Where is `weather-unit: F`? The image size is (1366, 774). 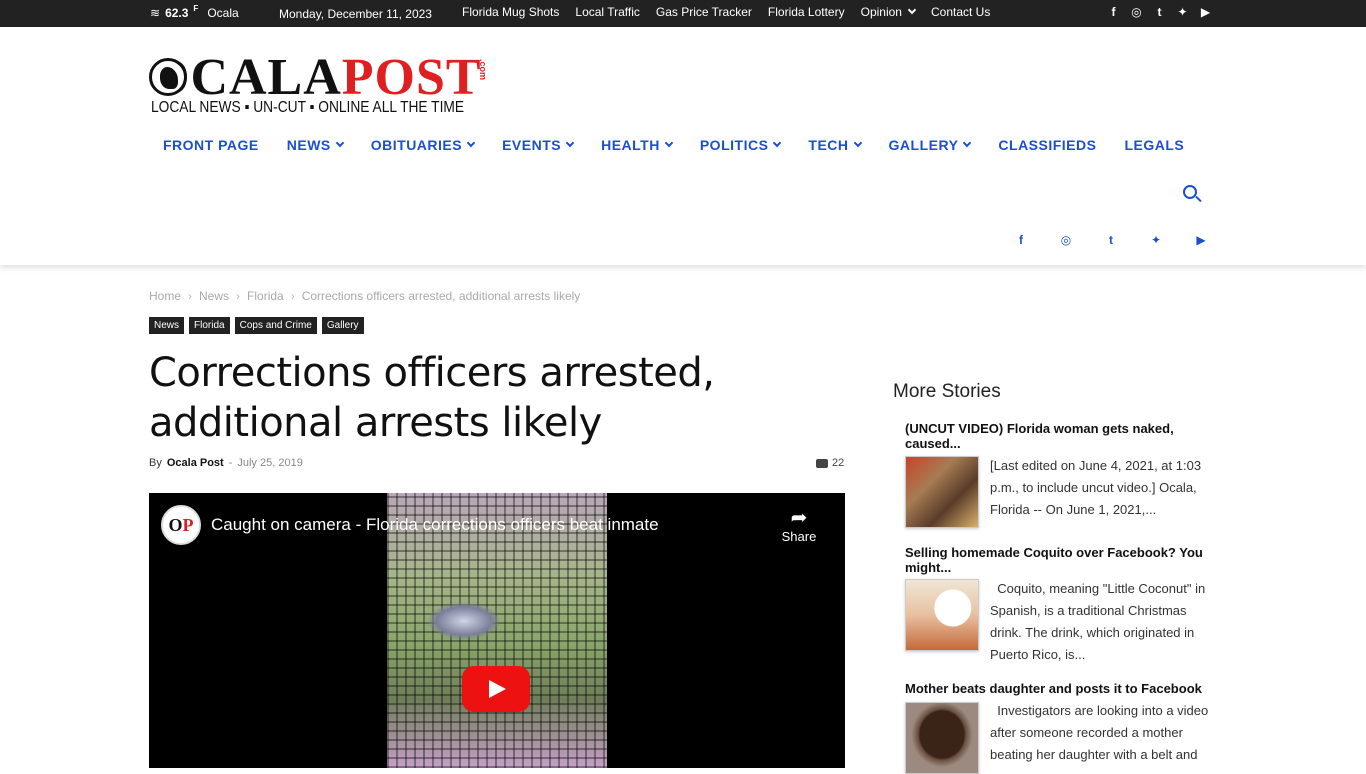 weather-unit: F is located at coordinates (196, 8).